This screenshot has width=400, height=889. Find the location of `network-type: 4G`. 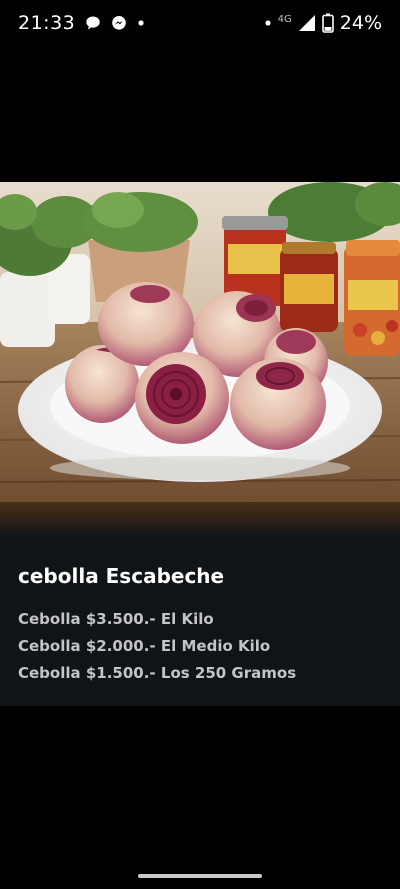

network-type: 4G is located at coordinates (284, 19).